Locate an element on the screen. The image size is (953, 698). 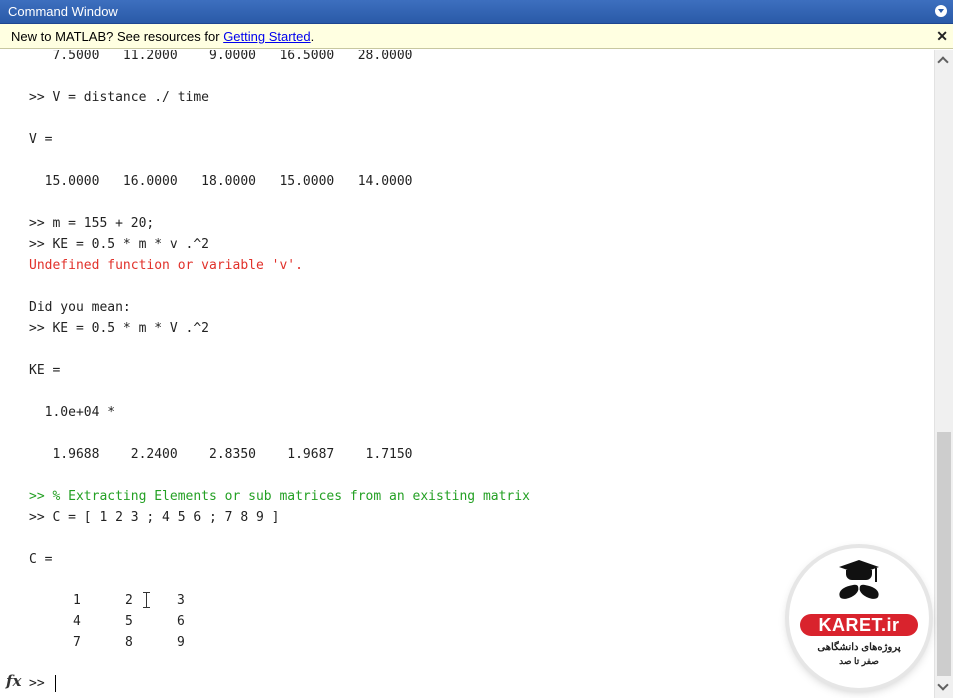
getting-started-link: Getting Started is located at coordinates (266, 36).